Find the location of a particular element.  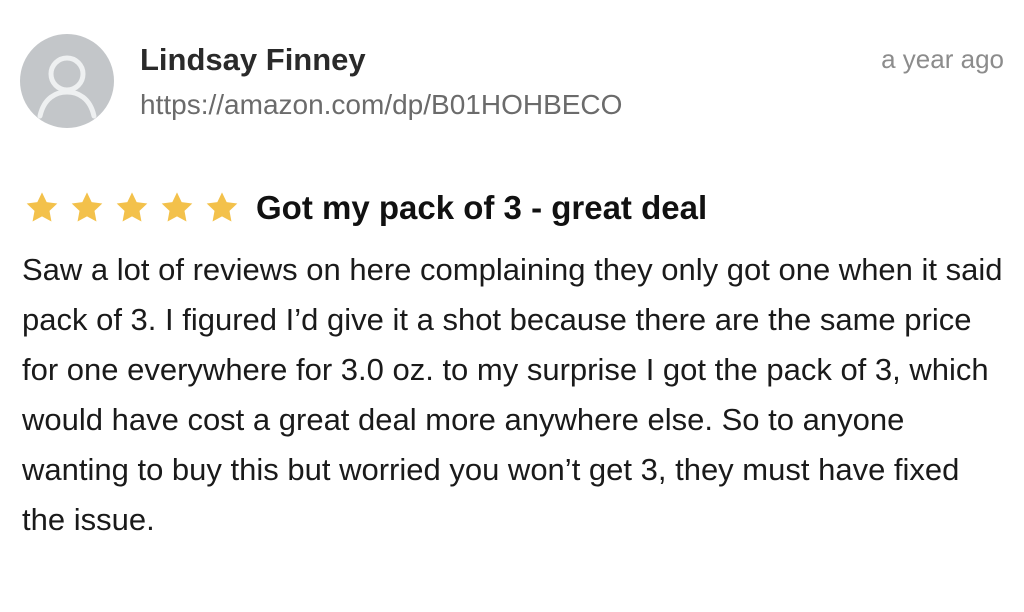

rating-row: Got my pack of 3 - great deal is located at coordinates (365, 208).